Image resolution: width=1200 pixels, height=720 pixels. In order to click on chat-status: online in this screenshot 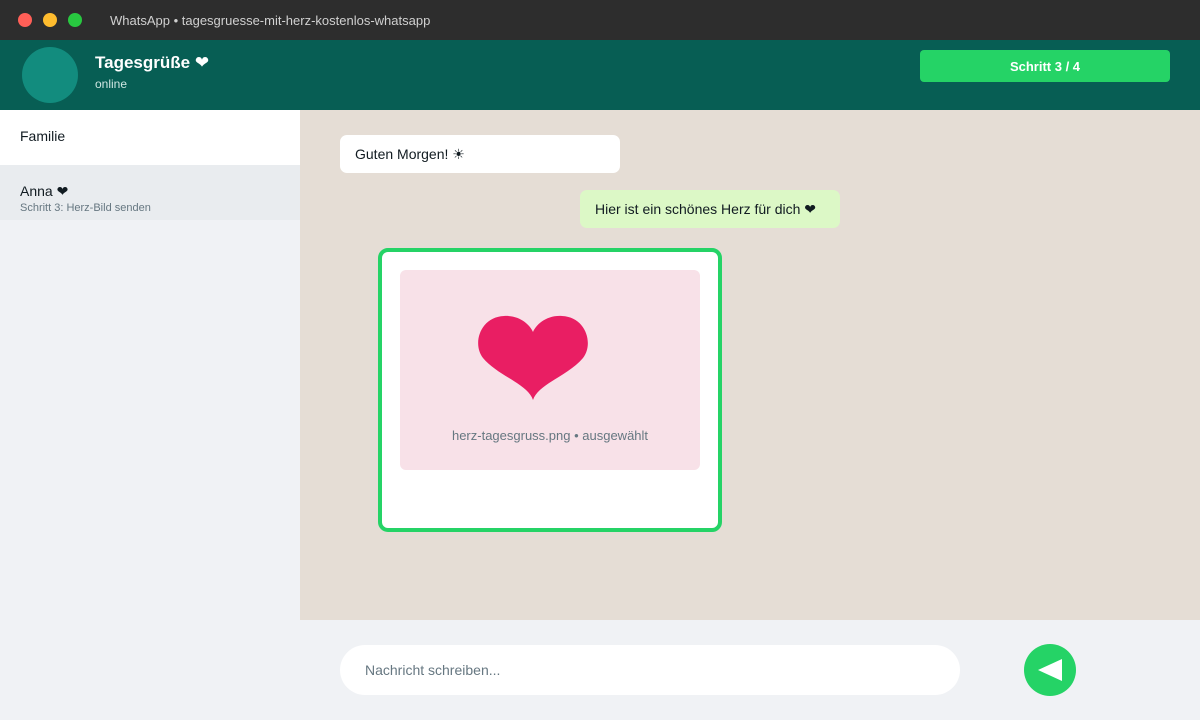, I will do `click(111, 84)`.